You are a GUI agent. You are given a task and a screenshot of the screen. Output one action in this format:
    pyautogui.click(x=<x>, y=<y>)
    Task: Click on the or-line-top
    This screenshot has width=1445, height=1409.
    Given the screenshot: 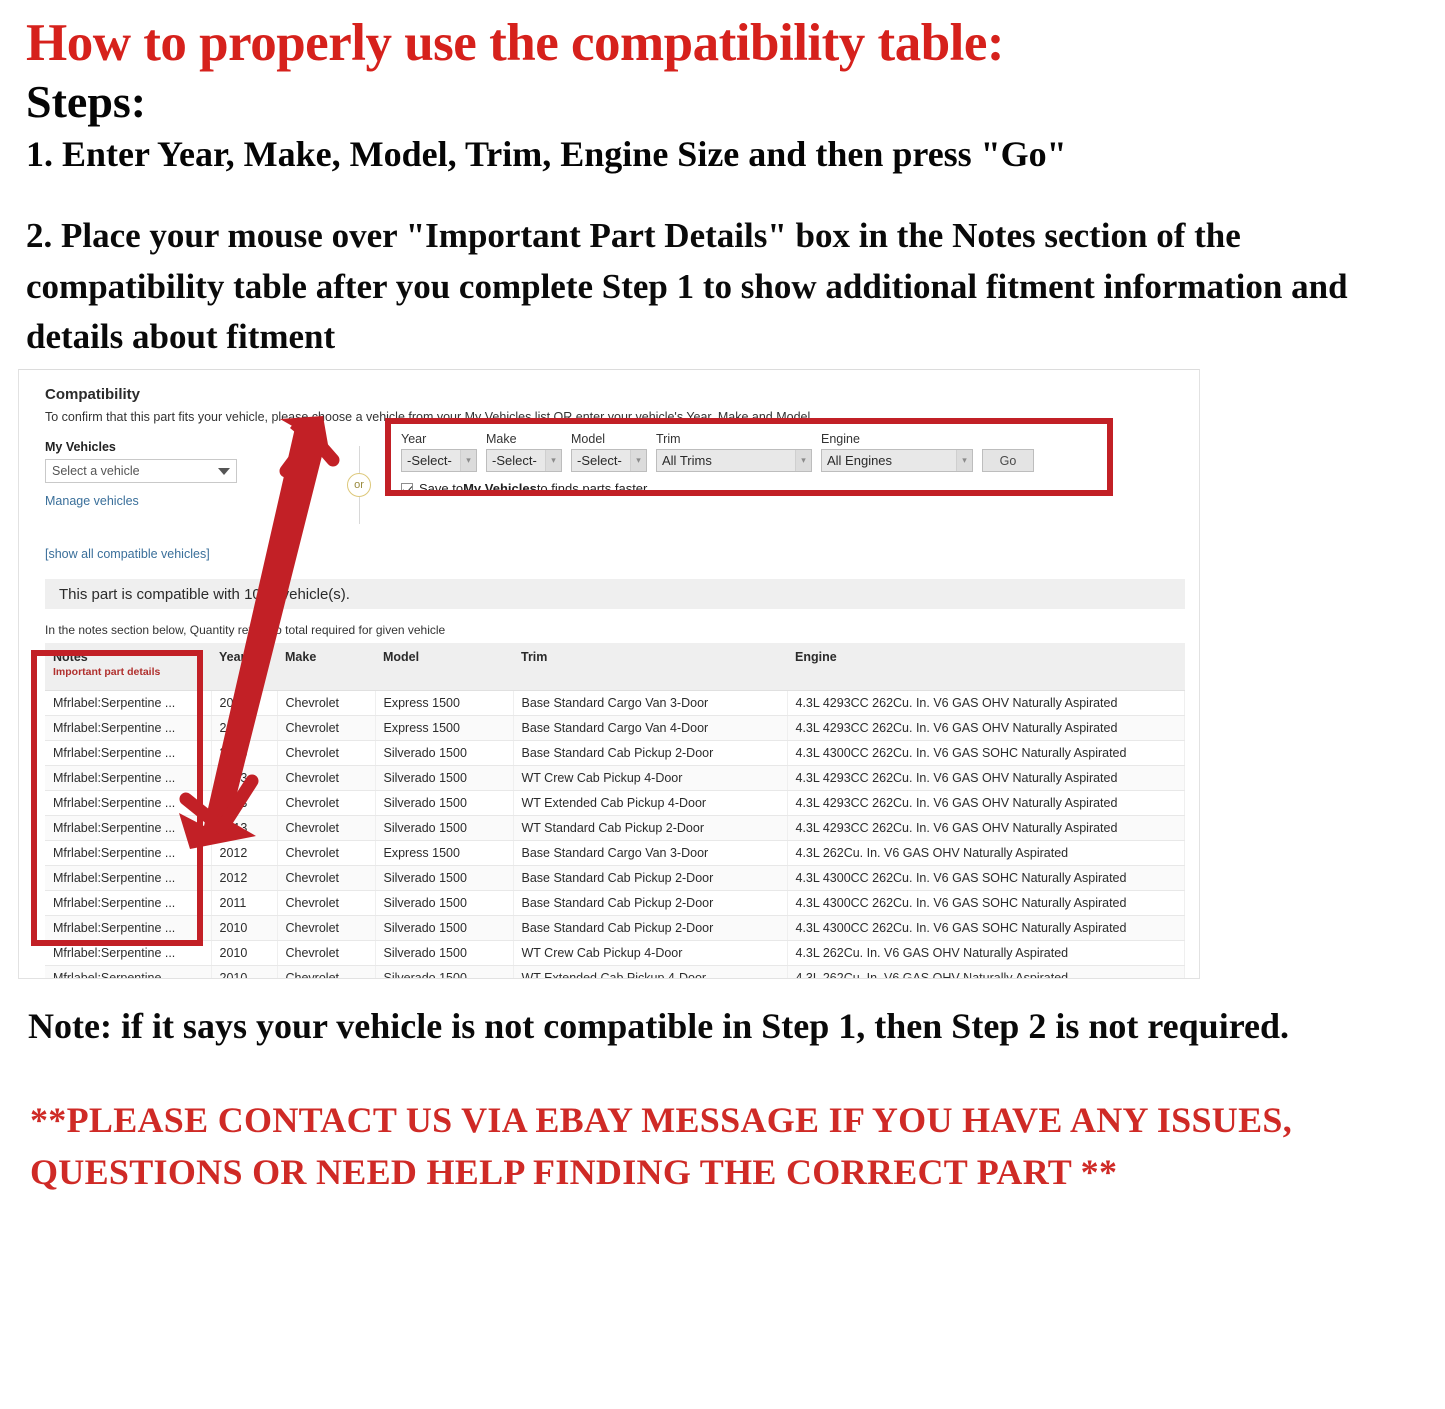 What is the action you would take?
    pyautogui.click(x=359, y=460)
    